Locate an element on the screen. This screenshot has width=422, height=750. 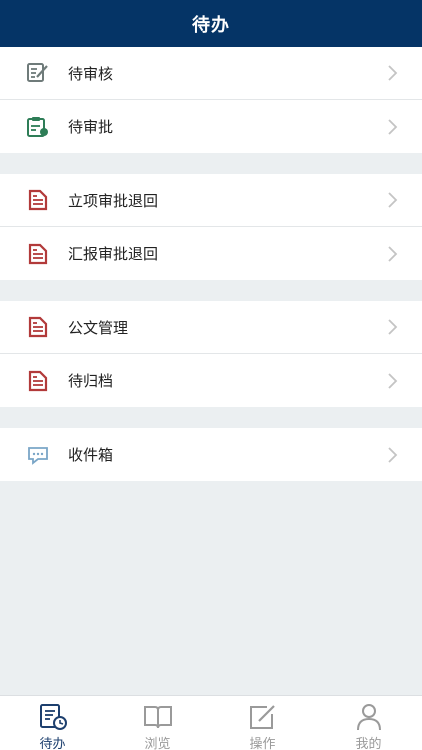
list-item-pending-approval: 待审批 is located at coordinates (211, 126).